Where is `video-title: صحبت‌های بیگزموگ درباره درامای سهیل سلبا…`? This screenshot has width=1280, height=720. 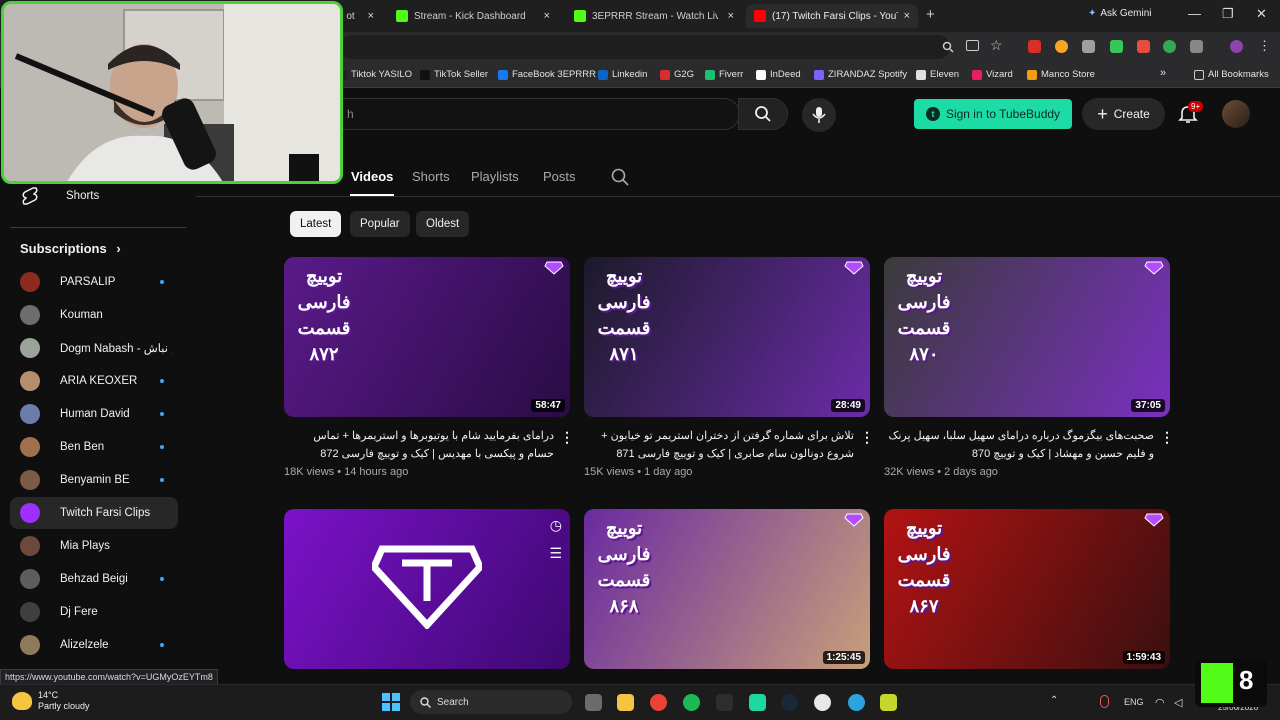
video-title: صحبت‌های بیگزموگ درباره درامای سهیل سلبا… is located at coordinates (1019, 445).